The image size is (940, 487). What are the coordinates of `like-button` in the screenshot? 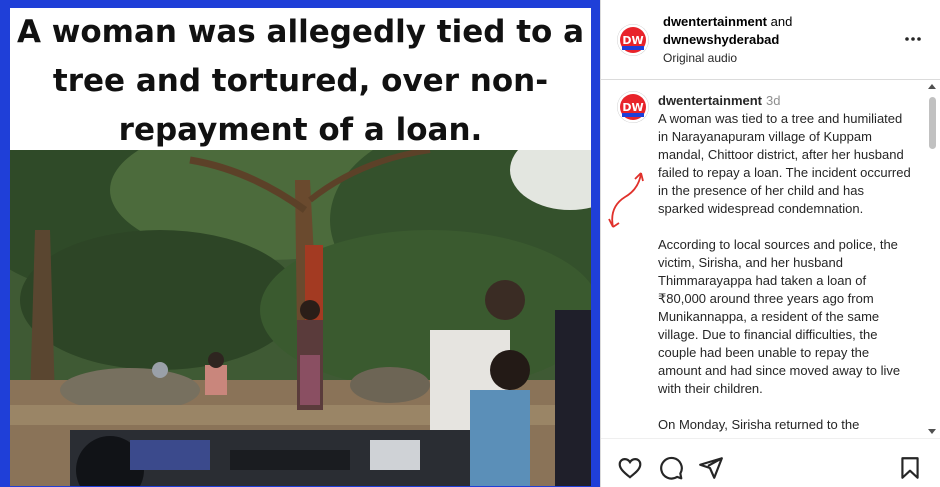 It's located at (630, 468).